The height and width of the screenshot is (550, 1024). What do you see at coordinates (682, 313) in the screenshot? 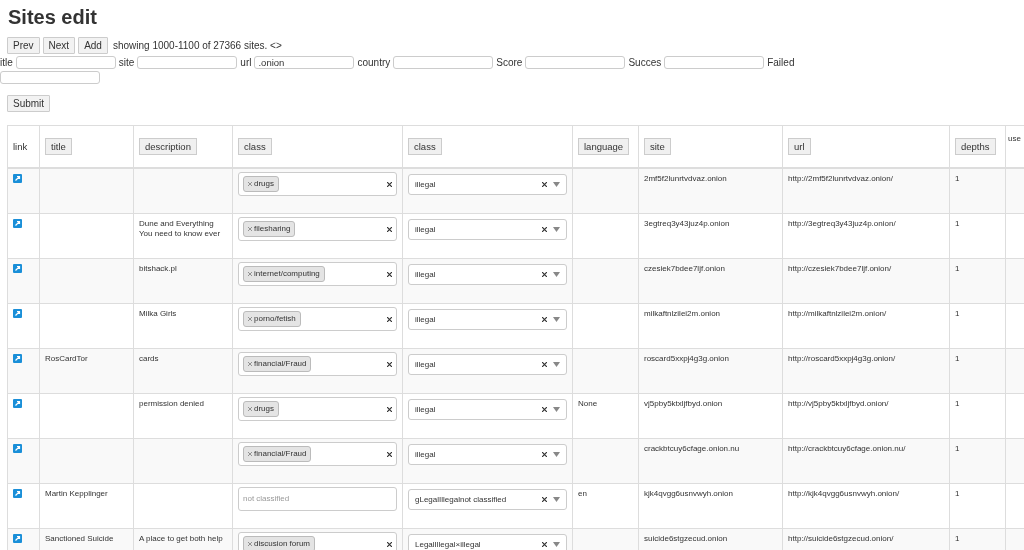
I see `table-cell: milkaftnlzilei2m.onion` at bounding box center [682, 313].